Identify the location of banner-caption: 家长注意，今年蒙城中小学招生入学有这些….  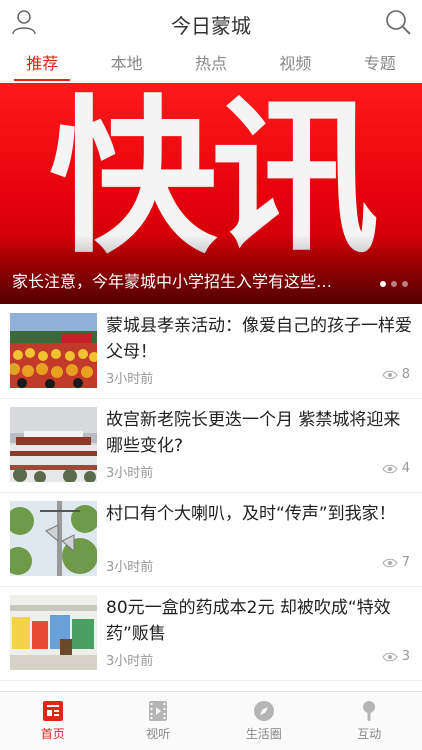
(172, 281).